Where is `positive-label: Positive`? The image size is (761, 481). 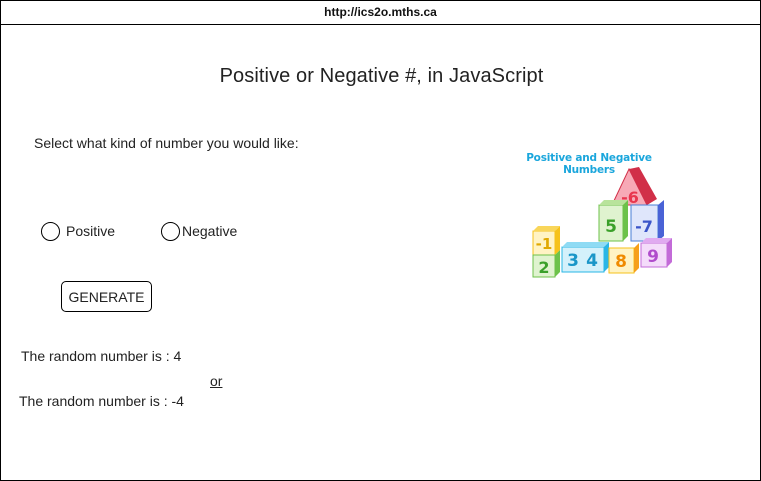
positive-label: Positive is located at coordinates (91, 231).